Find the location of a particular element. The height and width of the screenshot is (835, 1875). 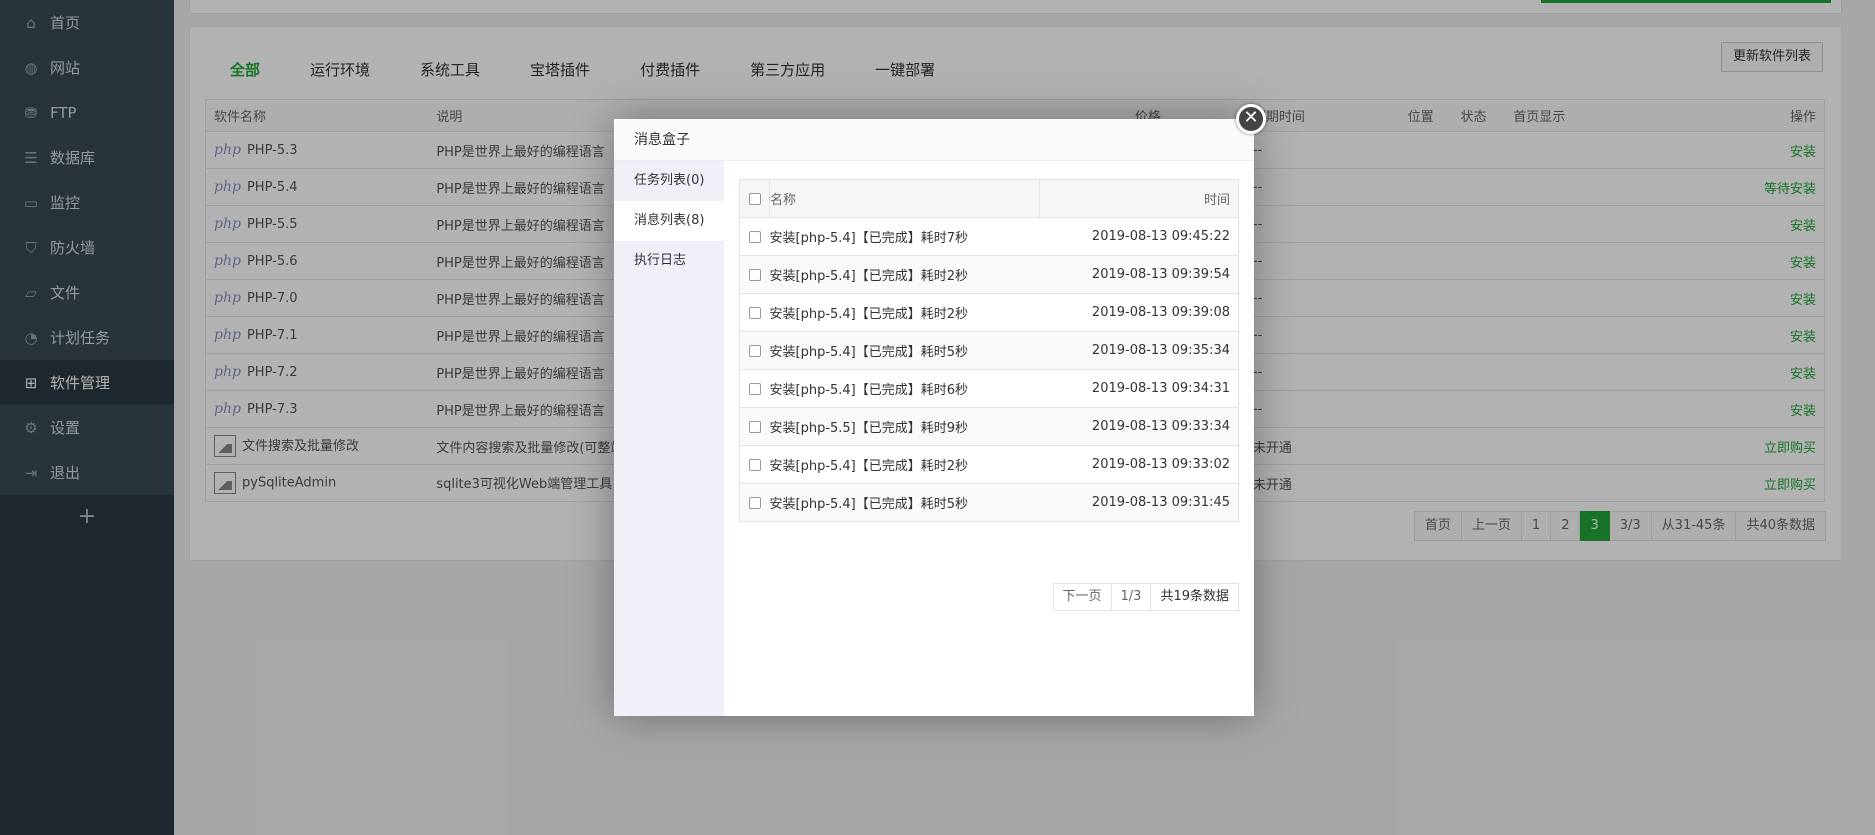

message-time: 2019-08-13 09:39:54 is located at coordinates (1139, 274).